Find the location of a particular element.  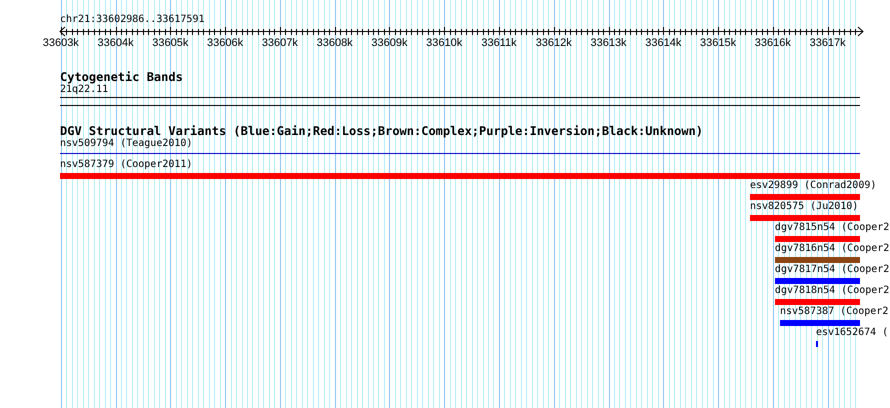

track-title: Cytogenetic Bands is located at coordinates (121, 77).